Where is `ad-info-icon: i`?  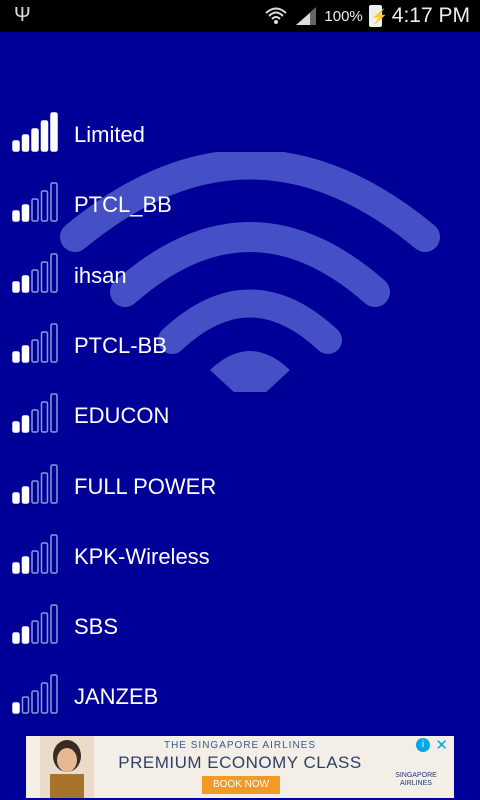
ad-info-icon: i is located at coordinates (423, 745).